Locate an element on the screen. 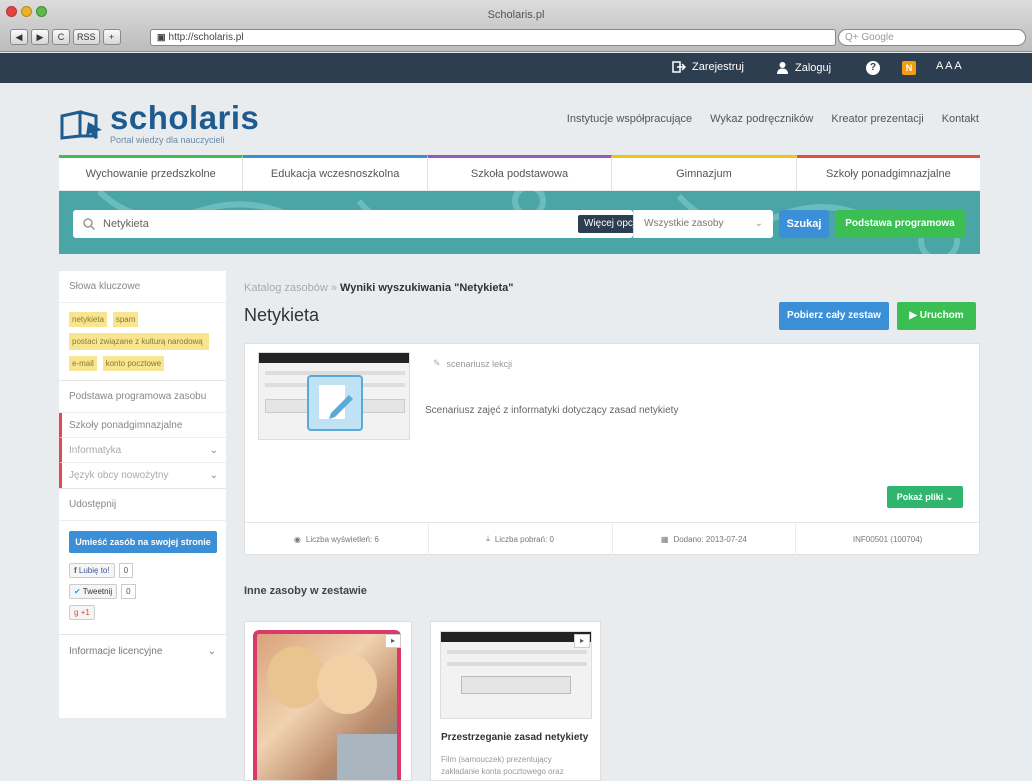  register-label: Zarejestruj is located at coordinates (718, 67).